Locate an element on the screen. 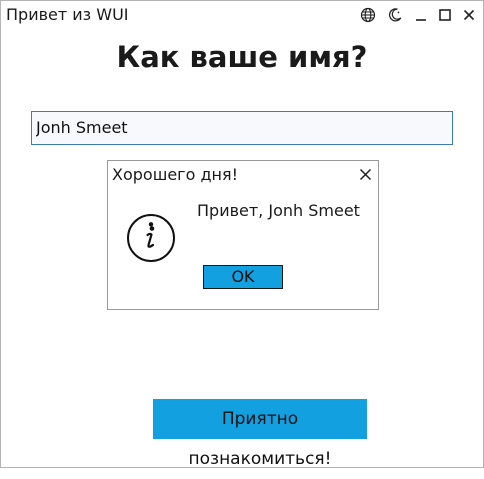 The height and width of the screenshot is (479, 484). page-title: Как ваше имя? is located at coordinates (242, 57).